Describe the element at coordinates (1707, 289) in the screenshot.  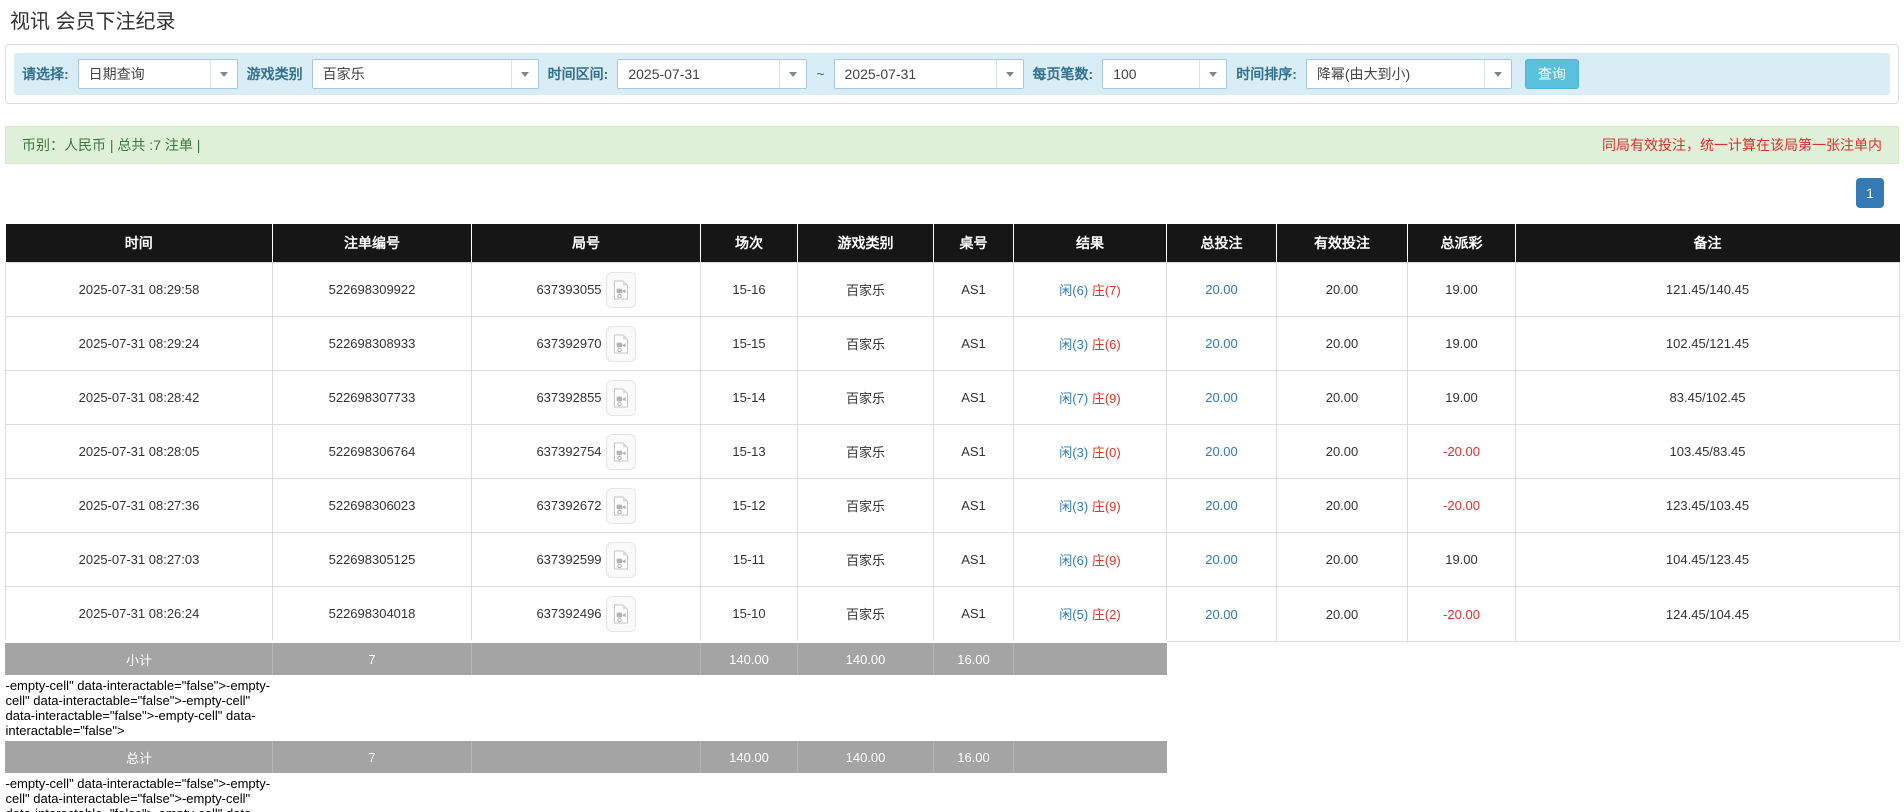
I see `cell-remark: 121.45/140.45` at that location.